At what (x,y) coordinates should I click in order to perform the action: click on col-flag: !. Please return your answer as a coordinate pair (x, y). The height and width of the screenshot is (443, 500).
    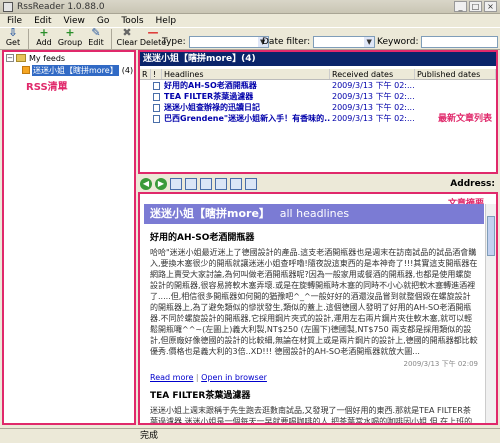
    Looking at the image, I should click on (156, 74).